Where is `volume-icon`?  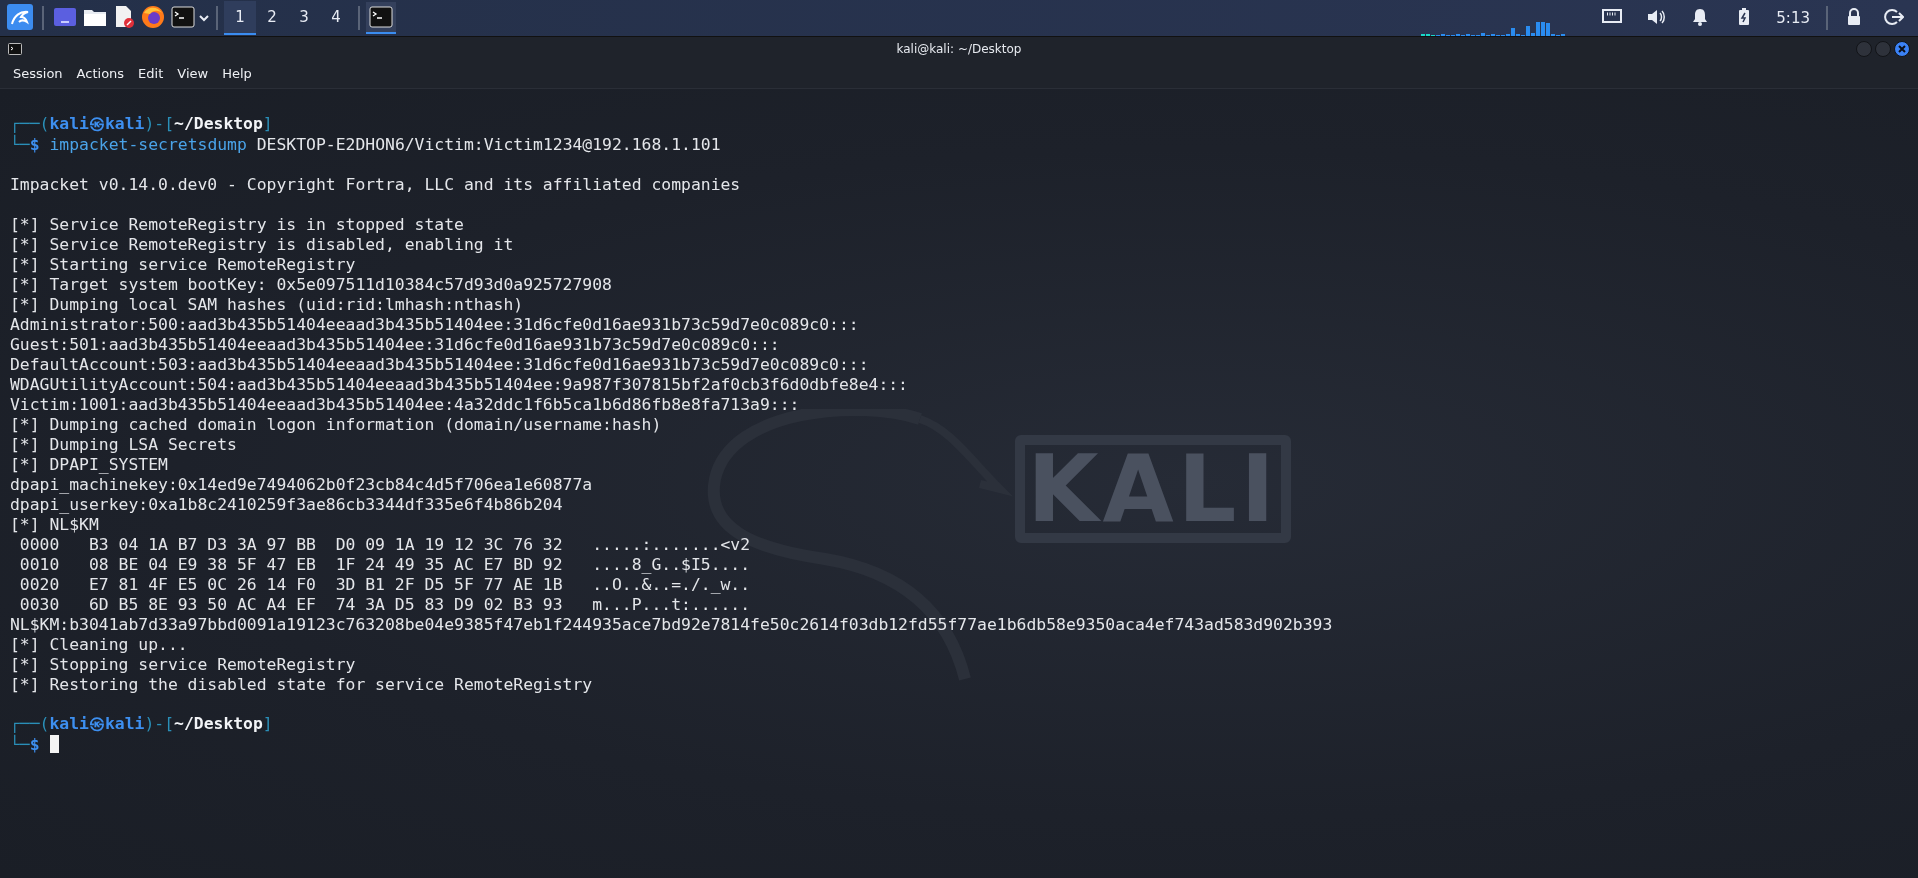
volume-icon is located at coordinates (1656, 17).